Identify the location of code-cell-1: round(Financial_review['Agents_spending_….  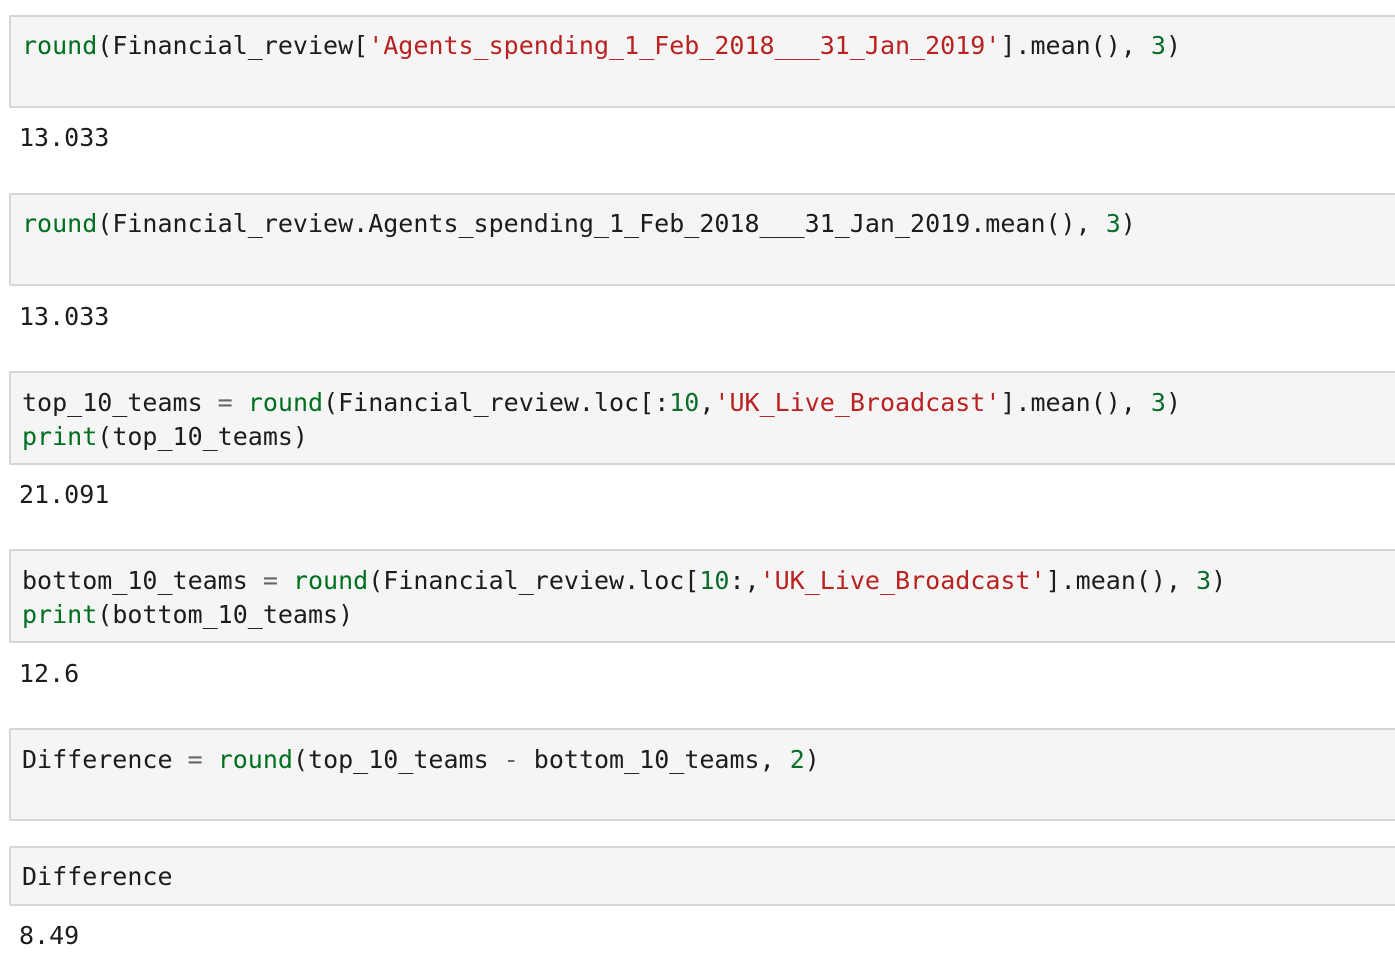
(702, 61).